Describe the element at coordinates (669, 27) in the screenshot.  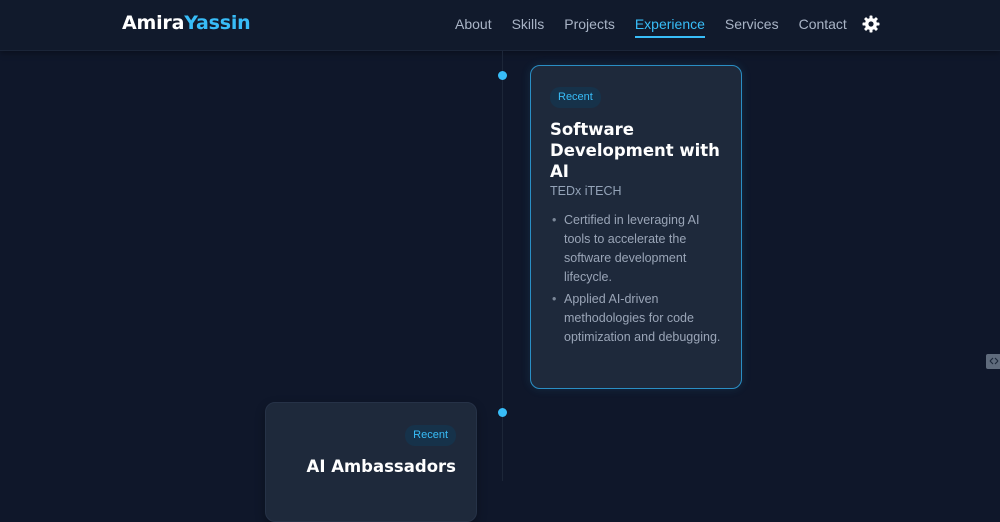
I see `nav-link-experience: Experience` at that location.